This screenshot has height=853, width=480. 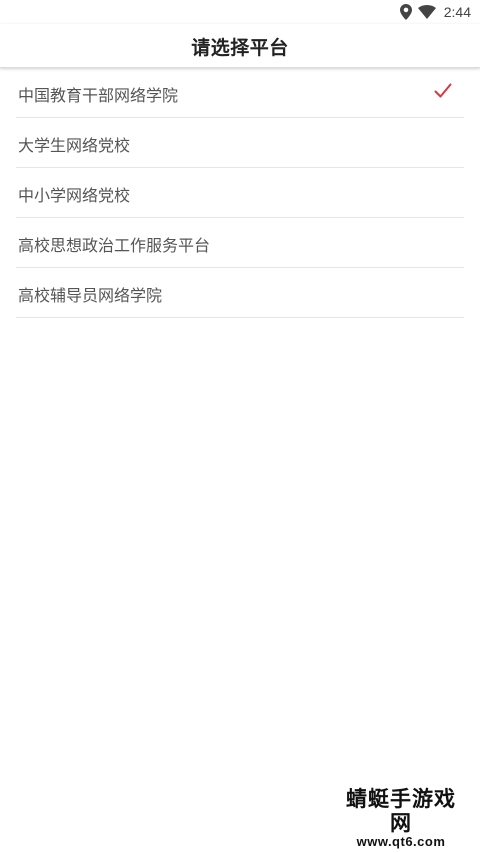 I want to click on status-icons: 2:44, so click(x=435, y=12).